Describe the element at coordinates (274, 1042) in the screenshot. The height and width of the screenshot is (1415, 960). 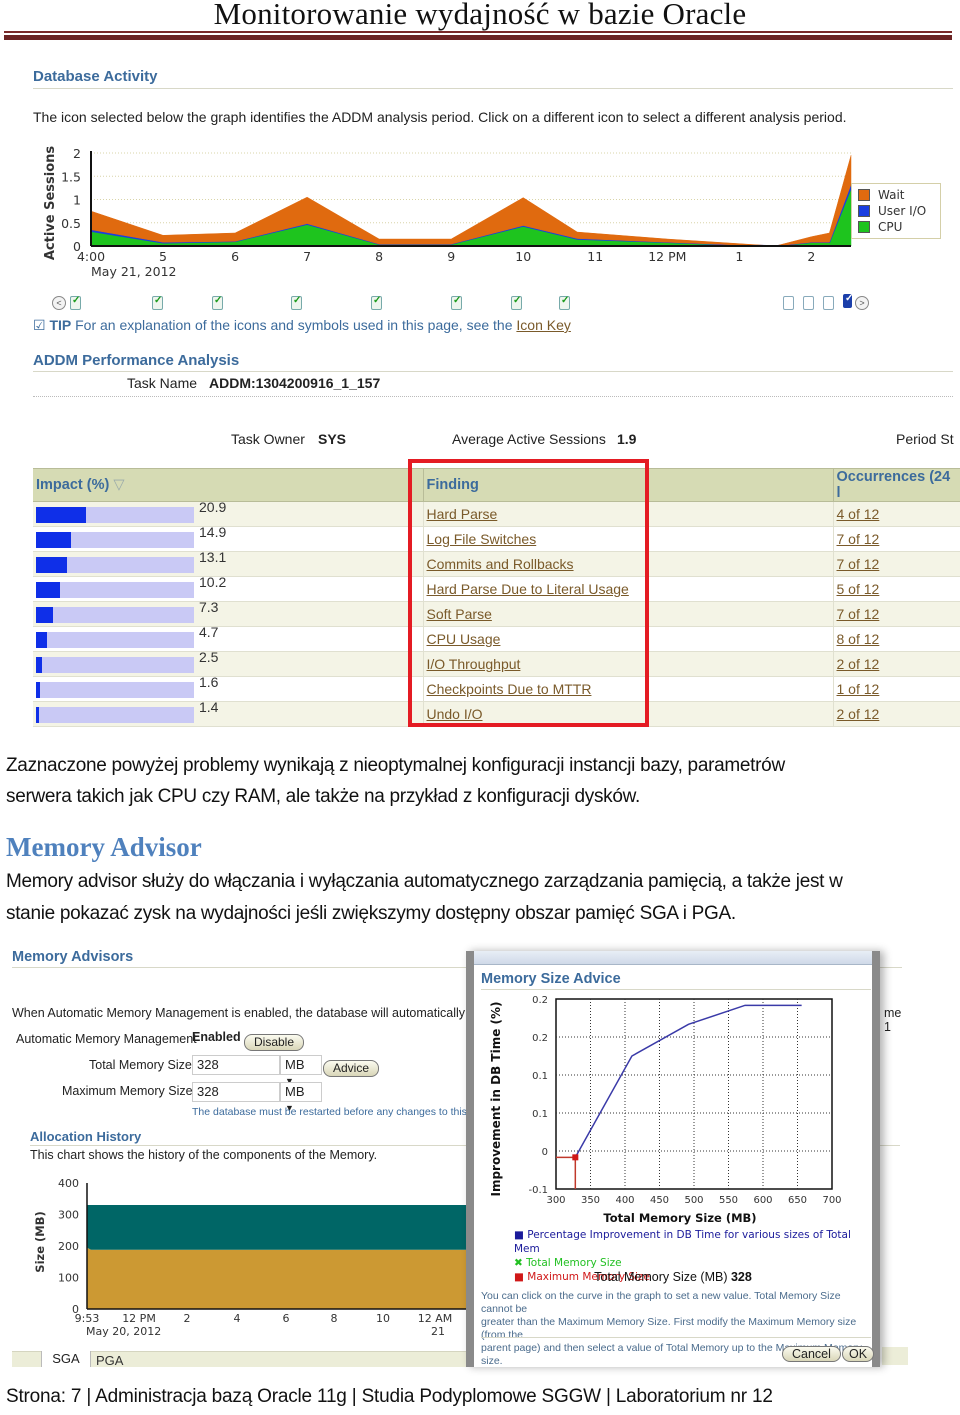
I see `disable-button: Disable` at that location.